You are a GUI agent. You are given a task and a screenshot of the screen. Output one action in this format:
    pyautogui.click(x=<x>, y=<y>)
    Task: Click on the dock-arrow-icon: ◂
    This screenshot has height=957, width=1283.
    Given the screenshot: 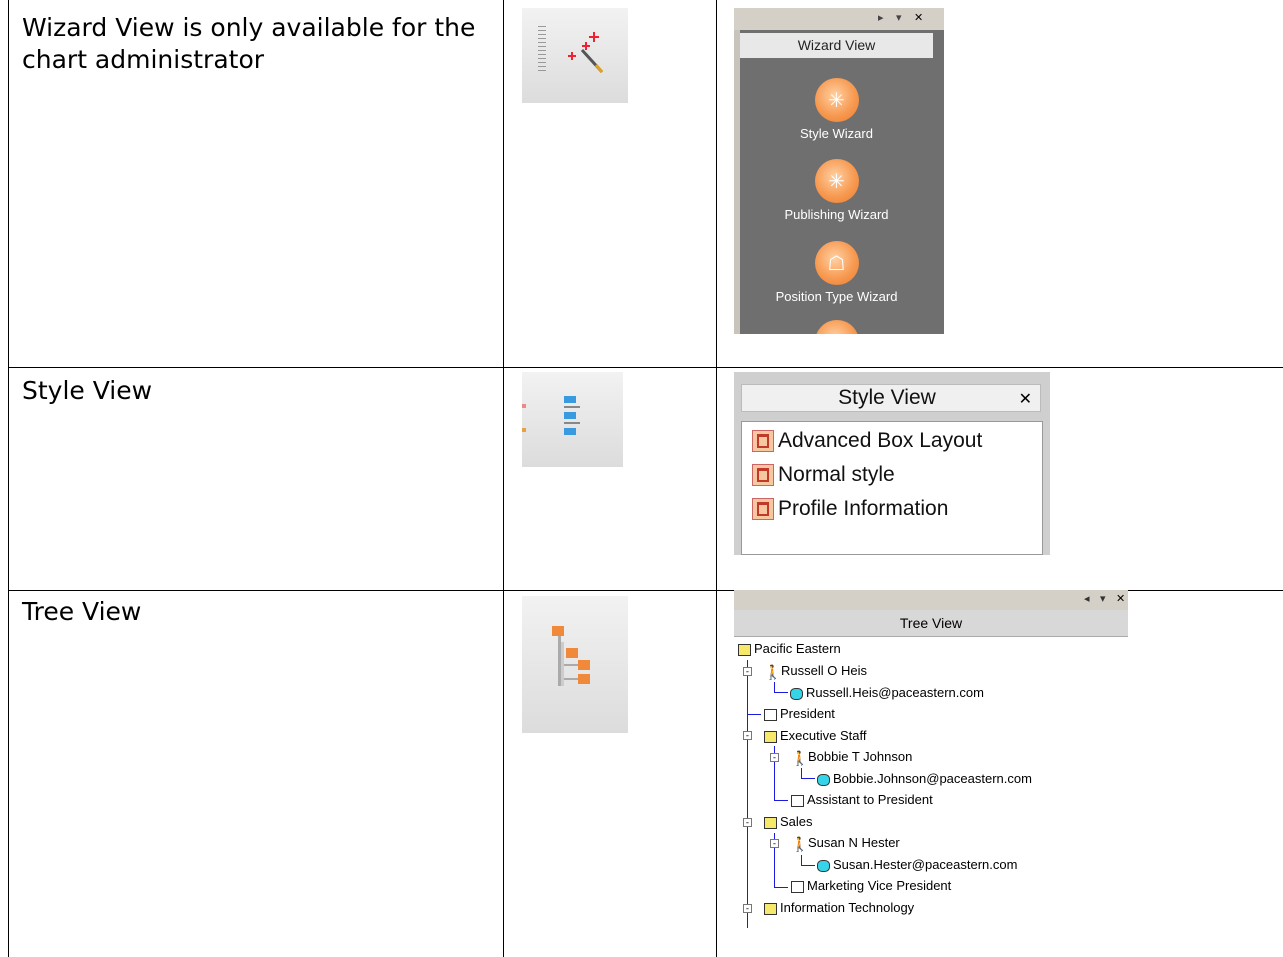 What is the action you would take?
    pyautogui.click(x=1087, y=598)
    